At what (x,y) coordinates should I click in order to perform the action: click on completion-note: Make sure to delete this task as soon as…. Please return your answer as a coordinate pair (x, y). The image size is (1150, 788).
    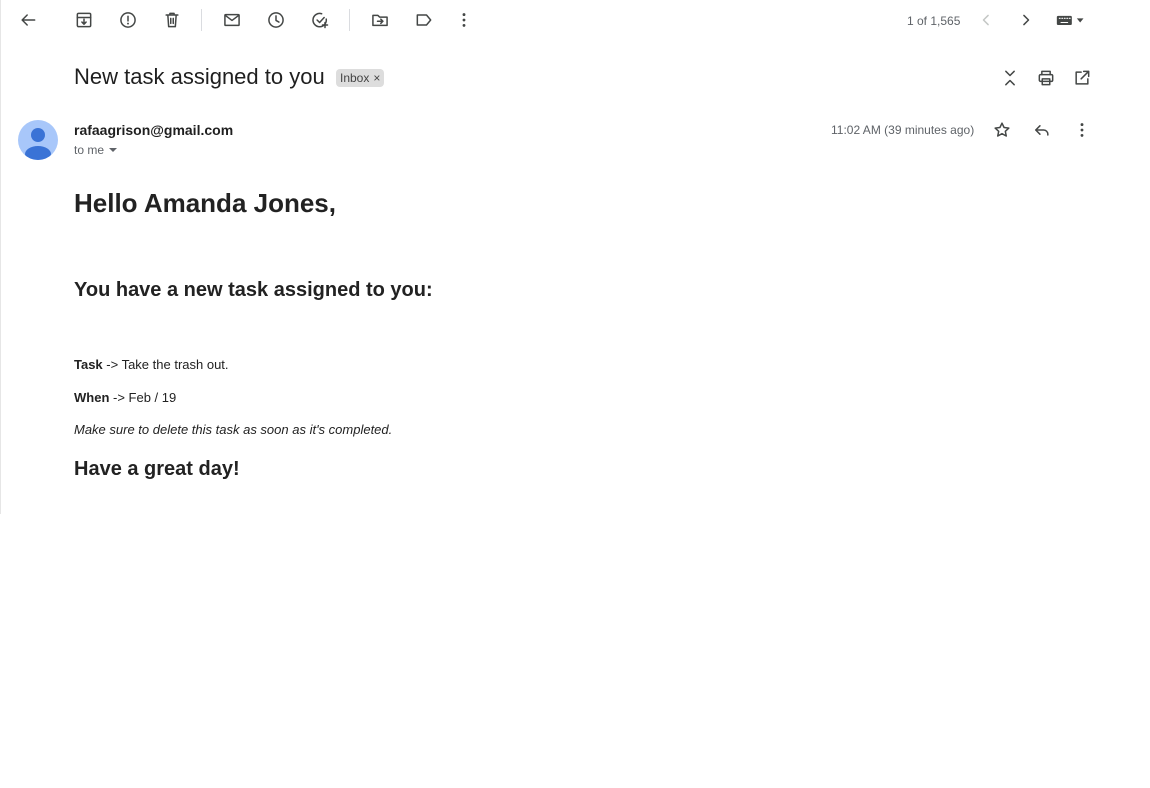
    Looking at the image, I should click on (233, 429).